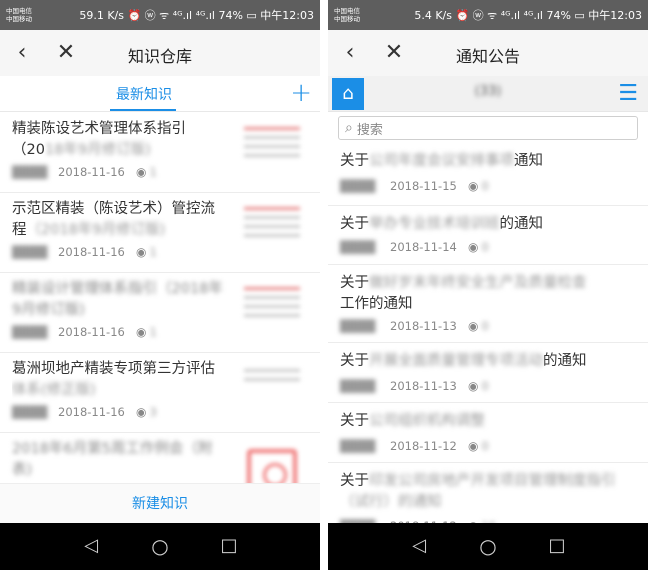 This screenshot has width=648, height=570. I want to click on item-meta: ████ 2018-11-15 ◉ 0, so click(414, 186).